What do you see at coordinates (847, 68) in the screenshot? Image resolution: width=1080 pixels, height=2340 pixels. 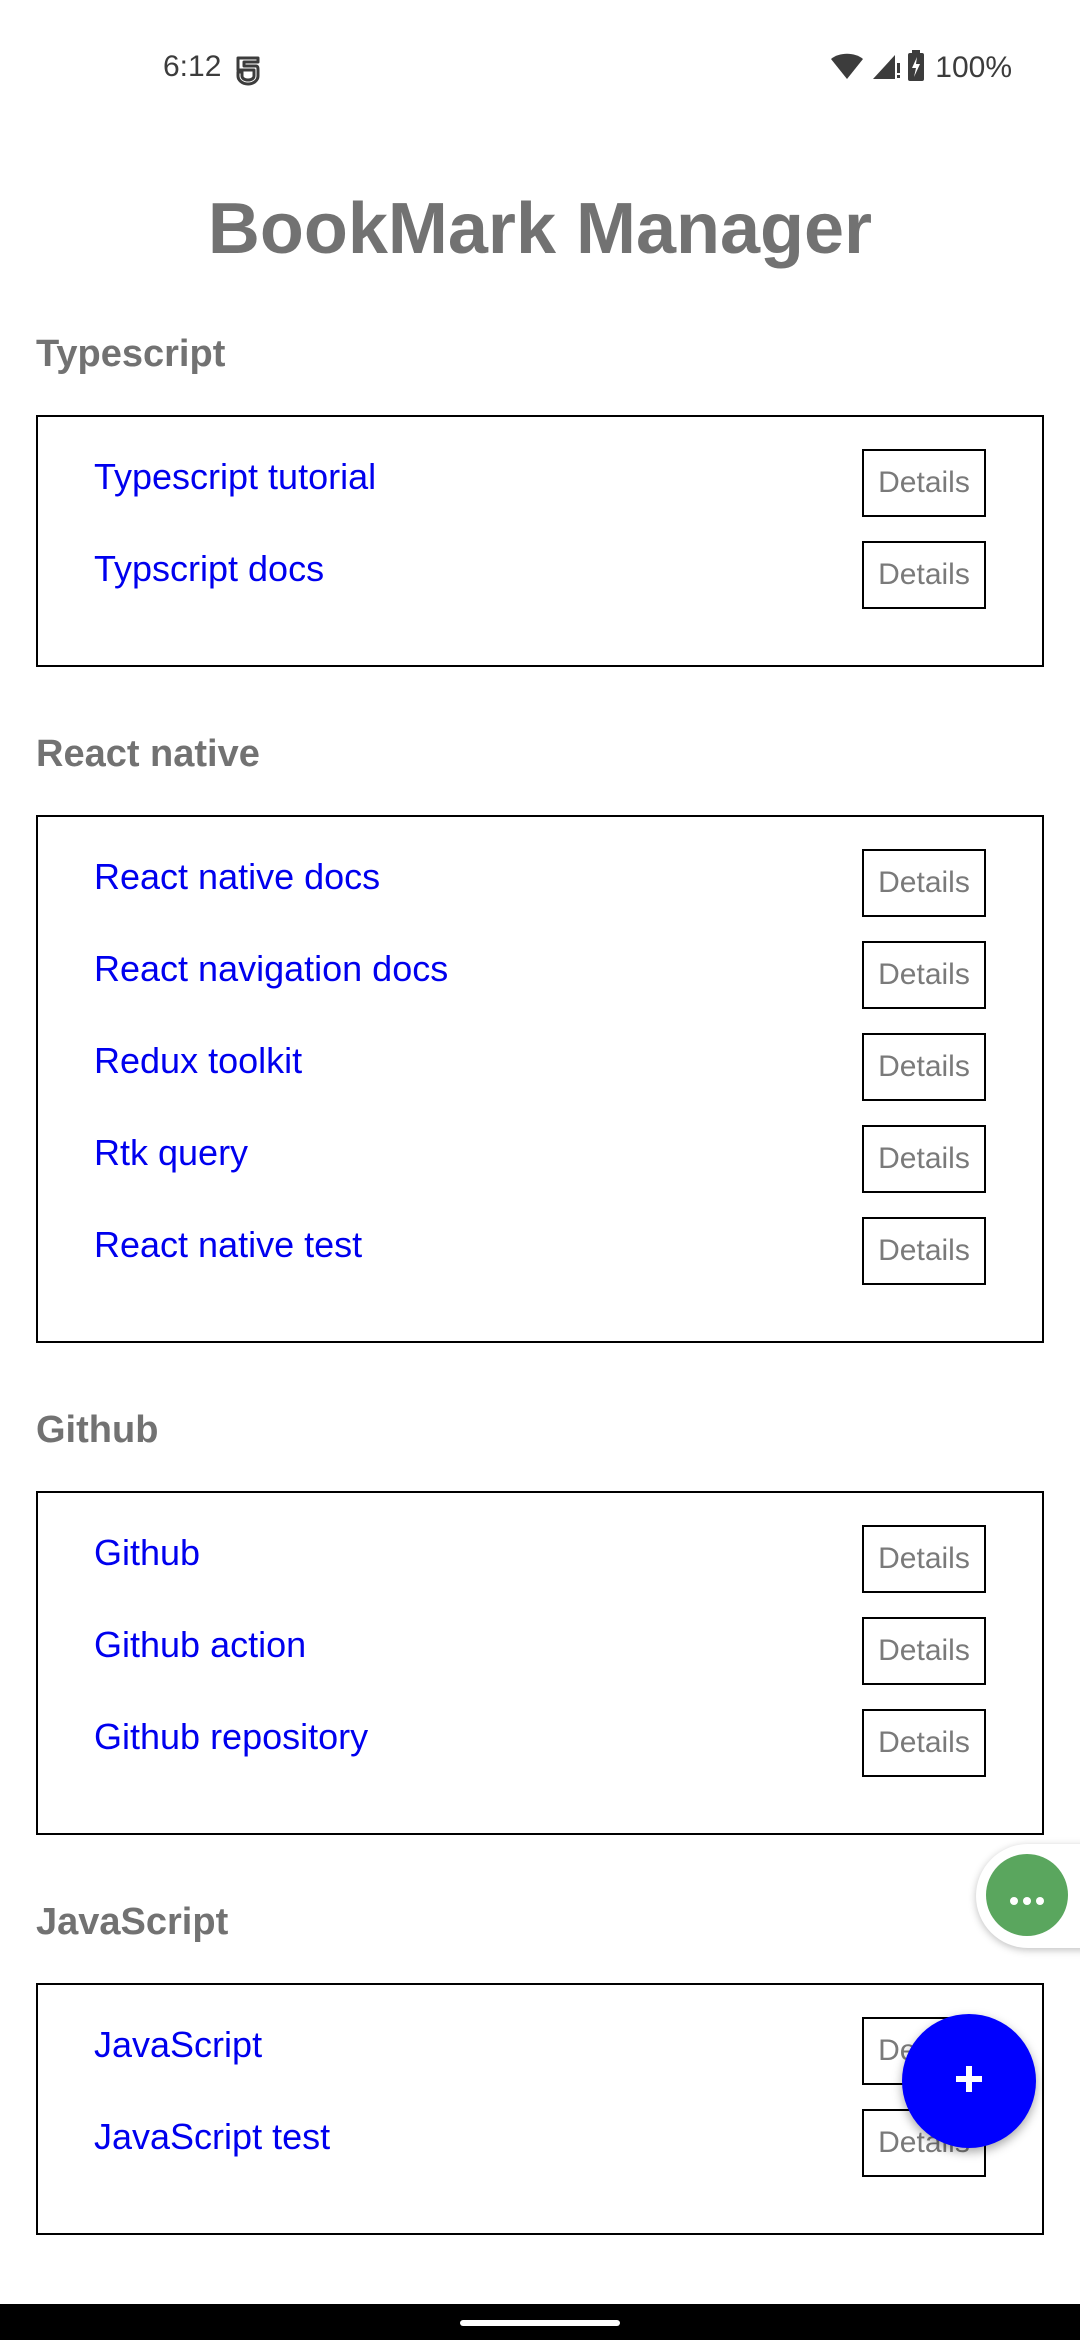 I see `wifi-icon` at bounding box center [847, 68].